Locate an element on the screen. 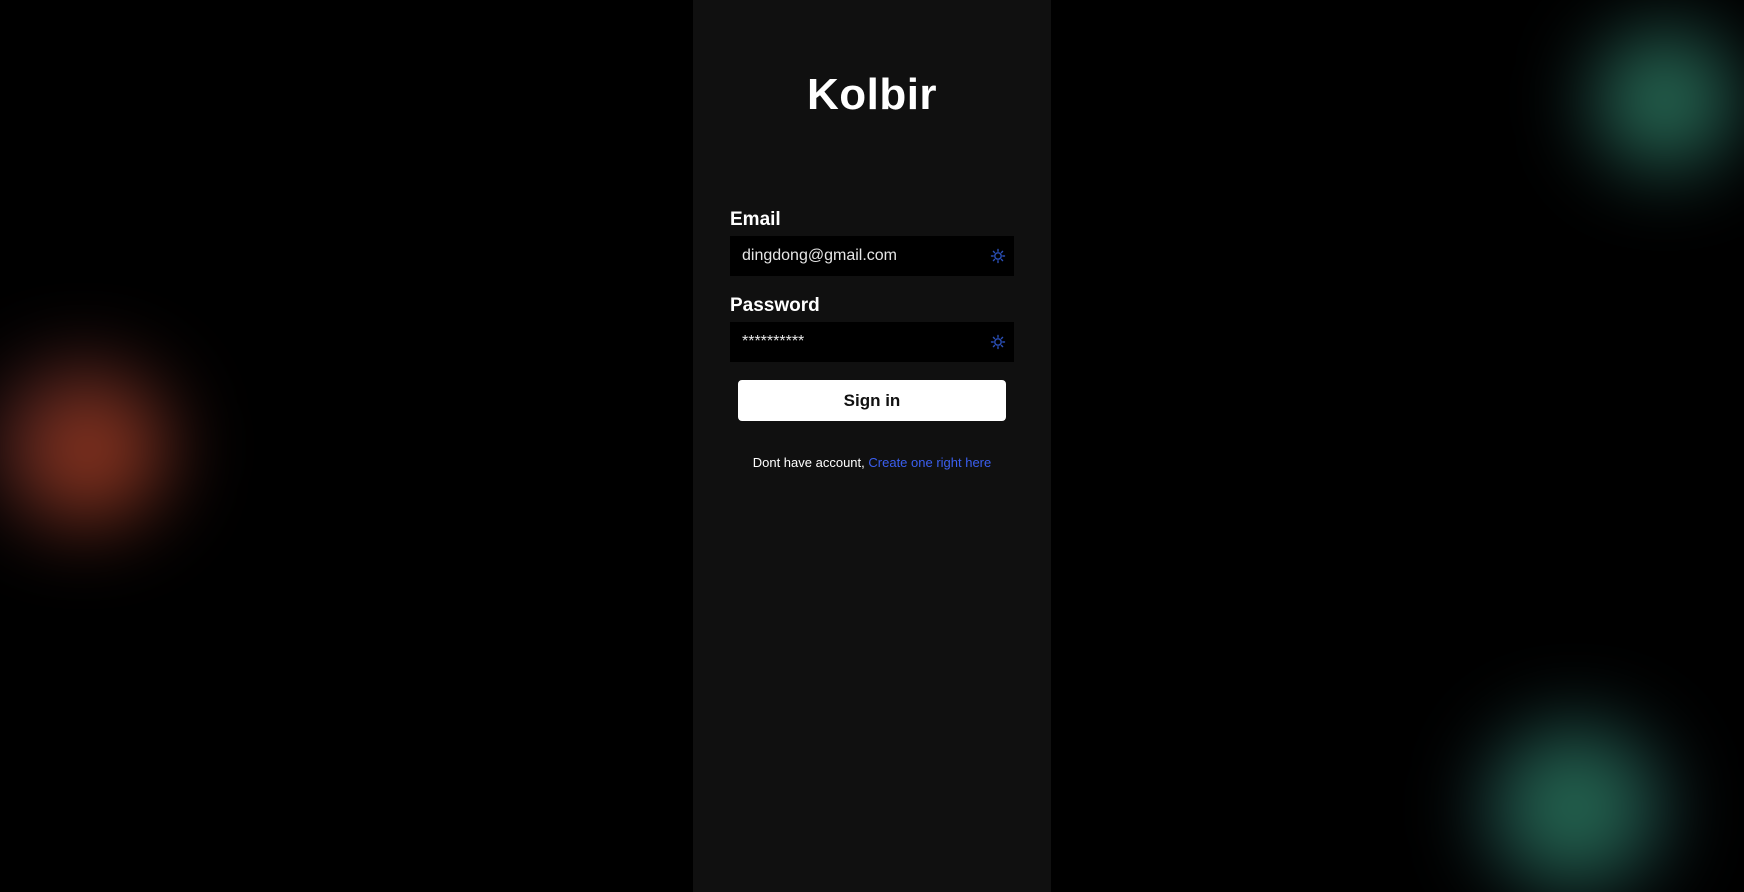 The image size is (1744, 892). signup-prompt: Dont have account, Create one right here is located at coordinates (872, 462).